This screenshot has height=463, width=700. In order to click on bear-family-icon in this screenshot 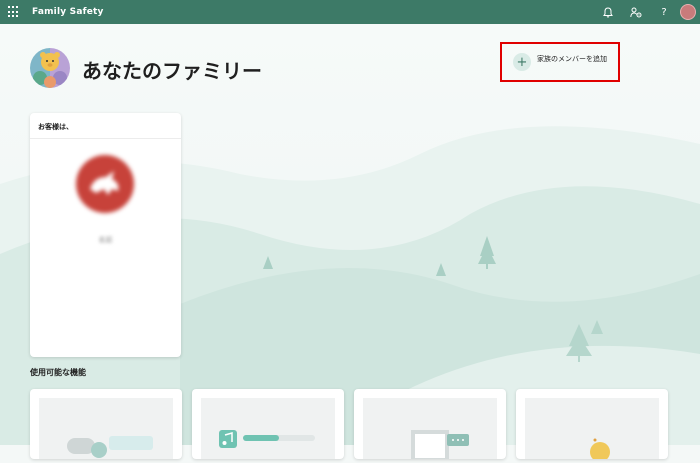, I will do `click(50, 68)`.